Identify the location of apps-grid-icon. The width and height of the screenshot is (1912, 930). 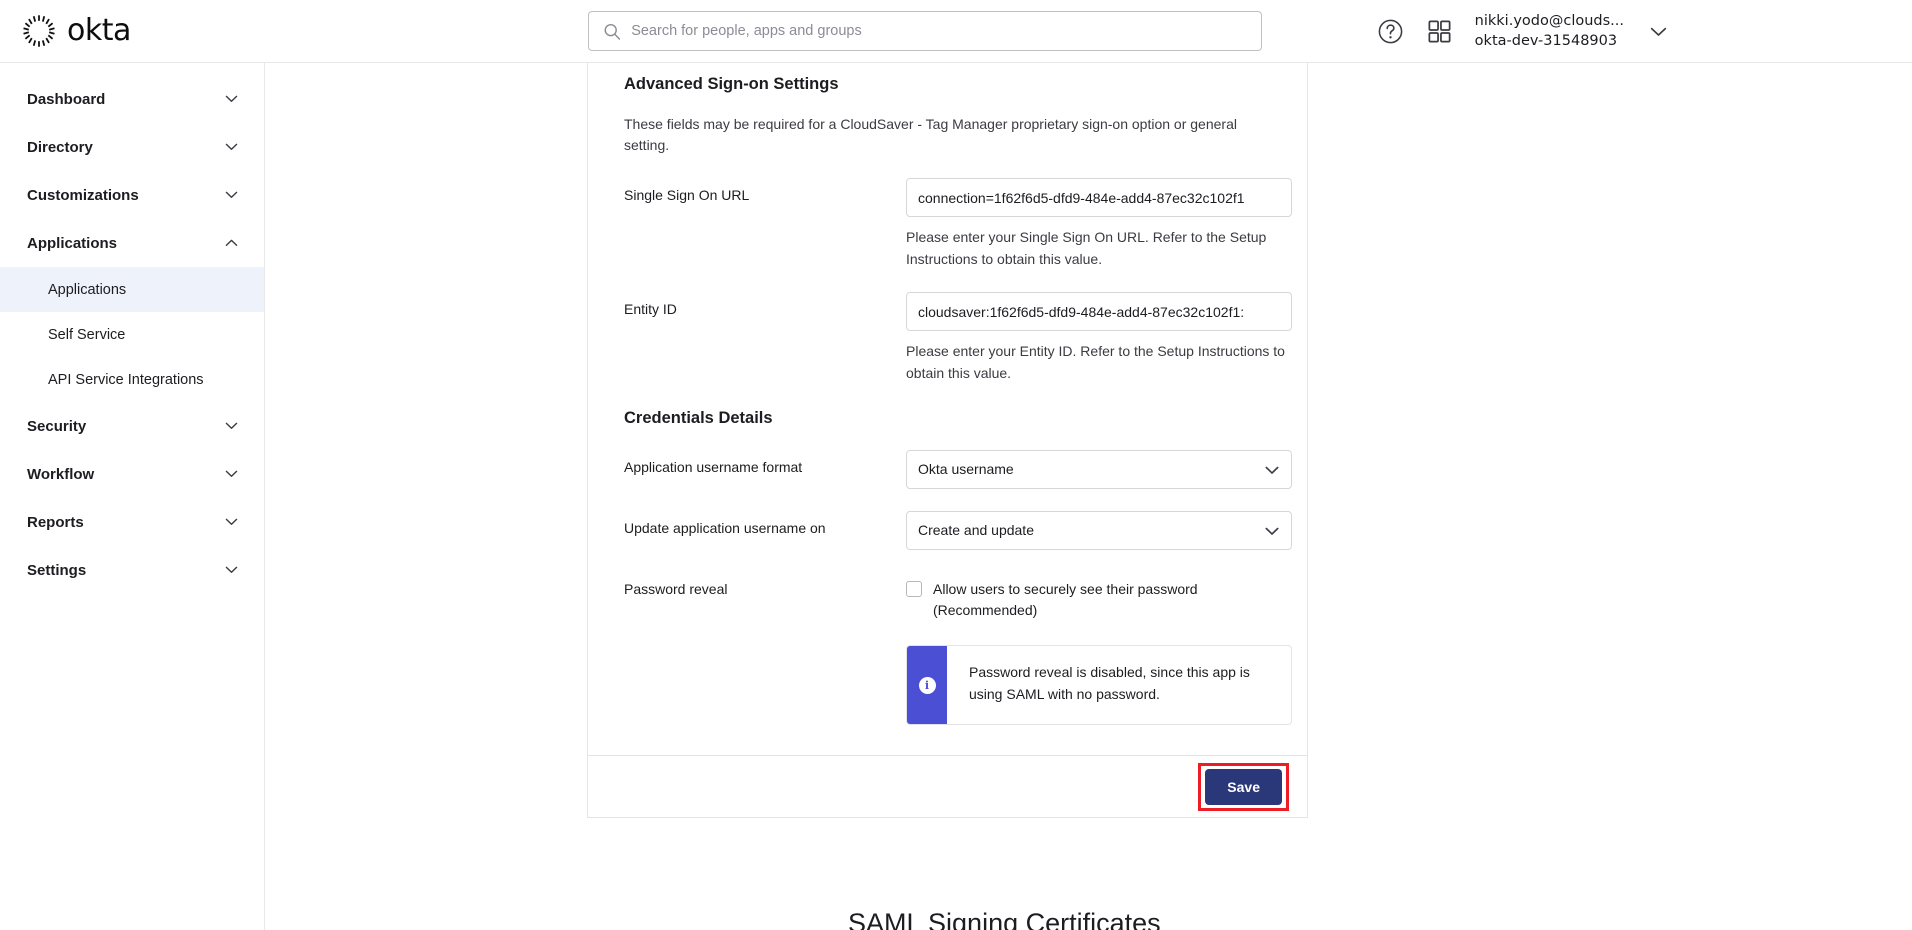
(1439, 31).